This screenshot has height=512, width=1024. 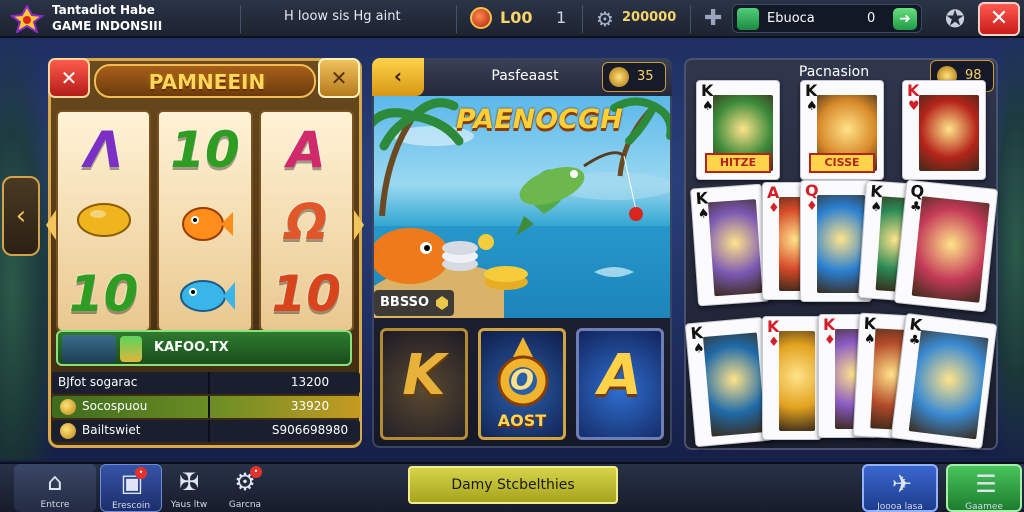 I want to click on slot-back-button: ✕, so click(x=69, y=78).